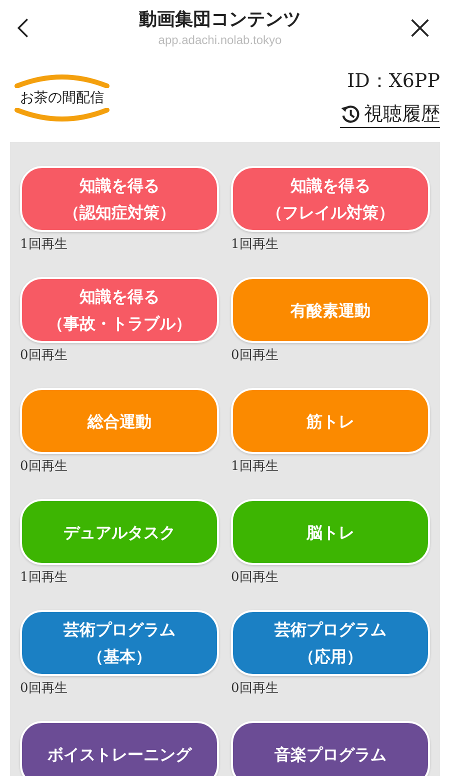 The height and width of the screenshot is (776, 450). What do you see at coordinates (119, 421) in the screenshot?
I see `category-button: 総合運動` at bounding box center [119, 421].